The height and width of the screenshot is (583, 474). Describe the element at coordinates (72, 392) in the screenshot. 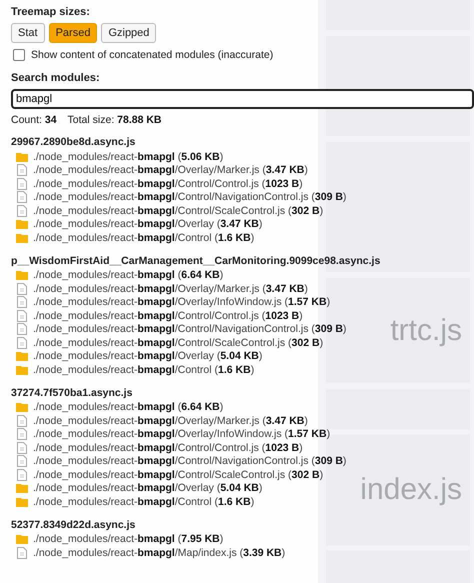

I see `chunk-name: 37274.7f570ba1.async.js` at that location.